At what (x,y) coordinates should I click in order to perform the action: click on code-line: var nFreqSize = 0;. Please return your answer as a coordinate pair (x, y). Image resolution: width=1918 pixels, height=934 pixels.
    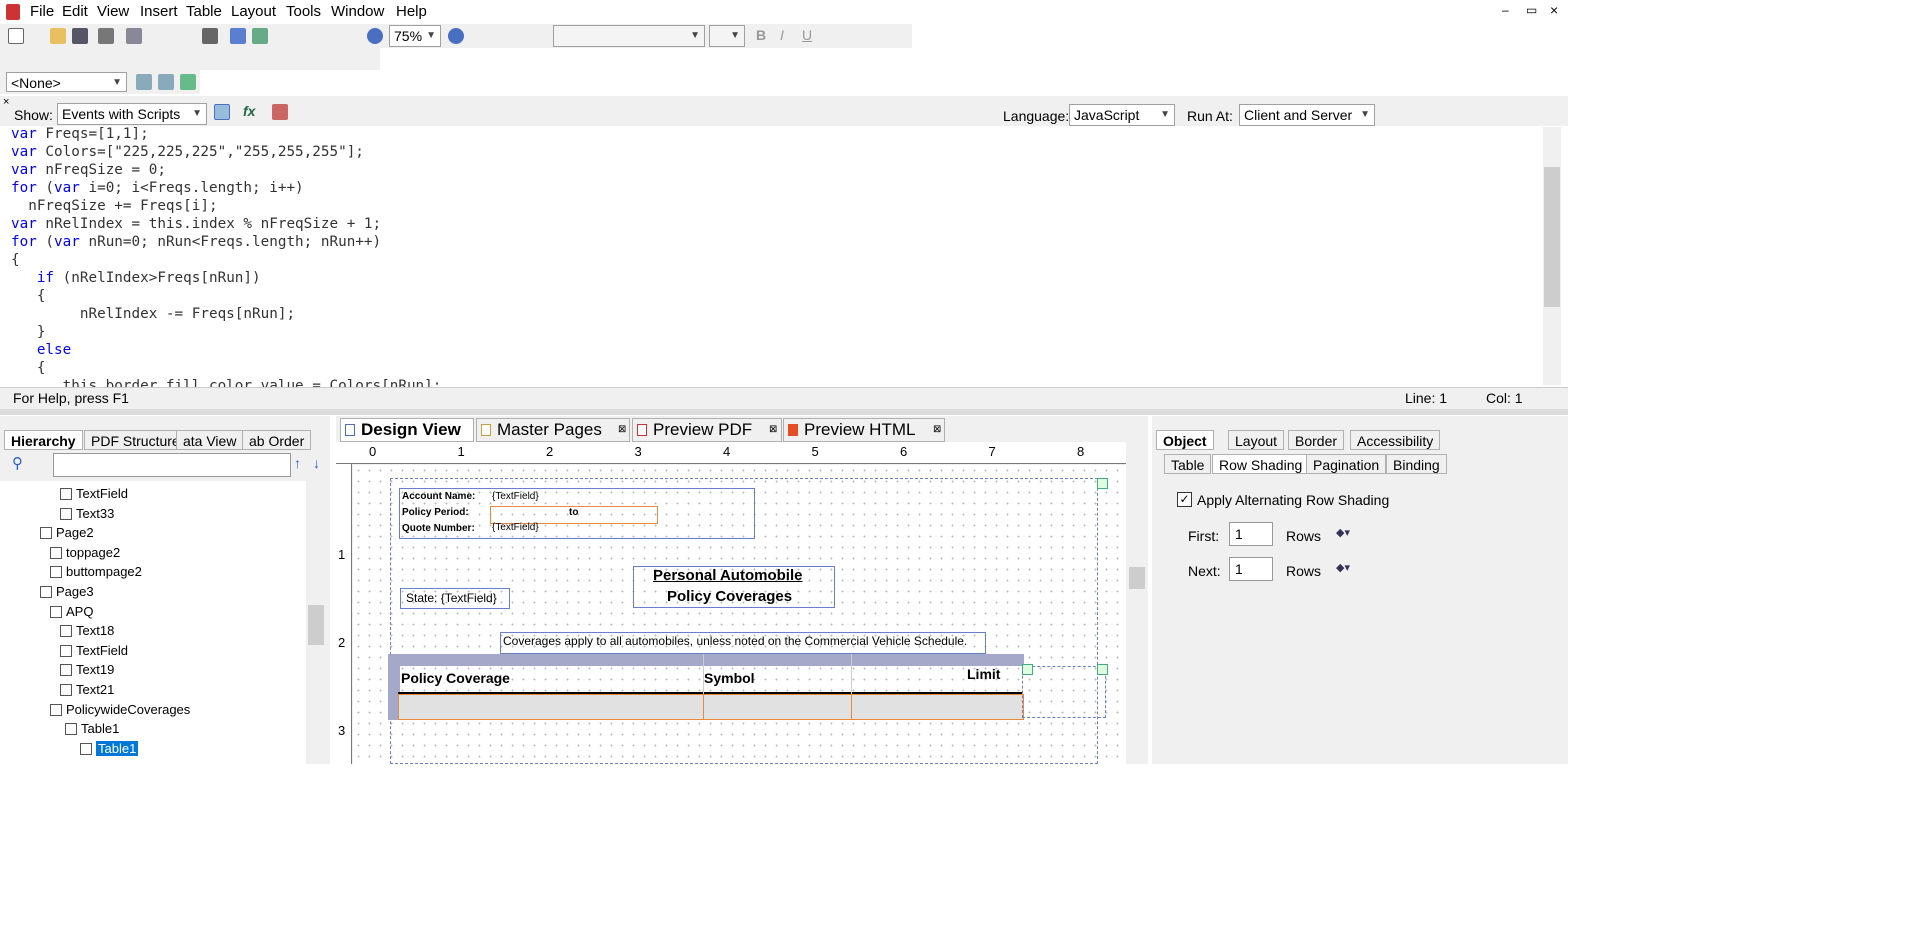
    Looking at the image, I should click on (776, 170).